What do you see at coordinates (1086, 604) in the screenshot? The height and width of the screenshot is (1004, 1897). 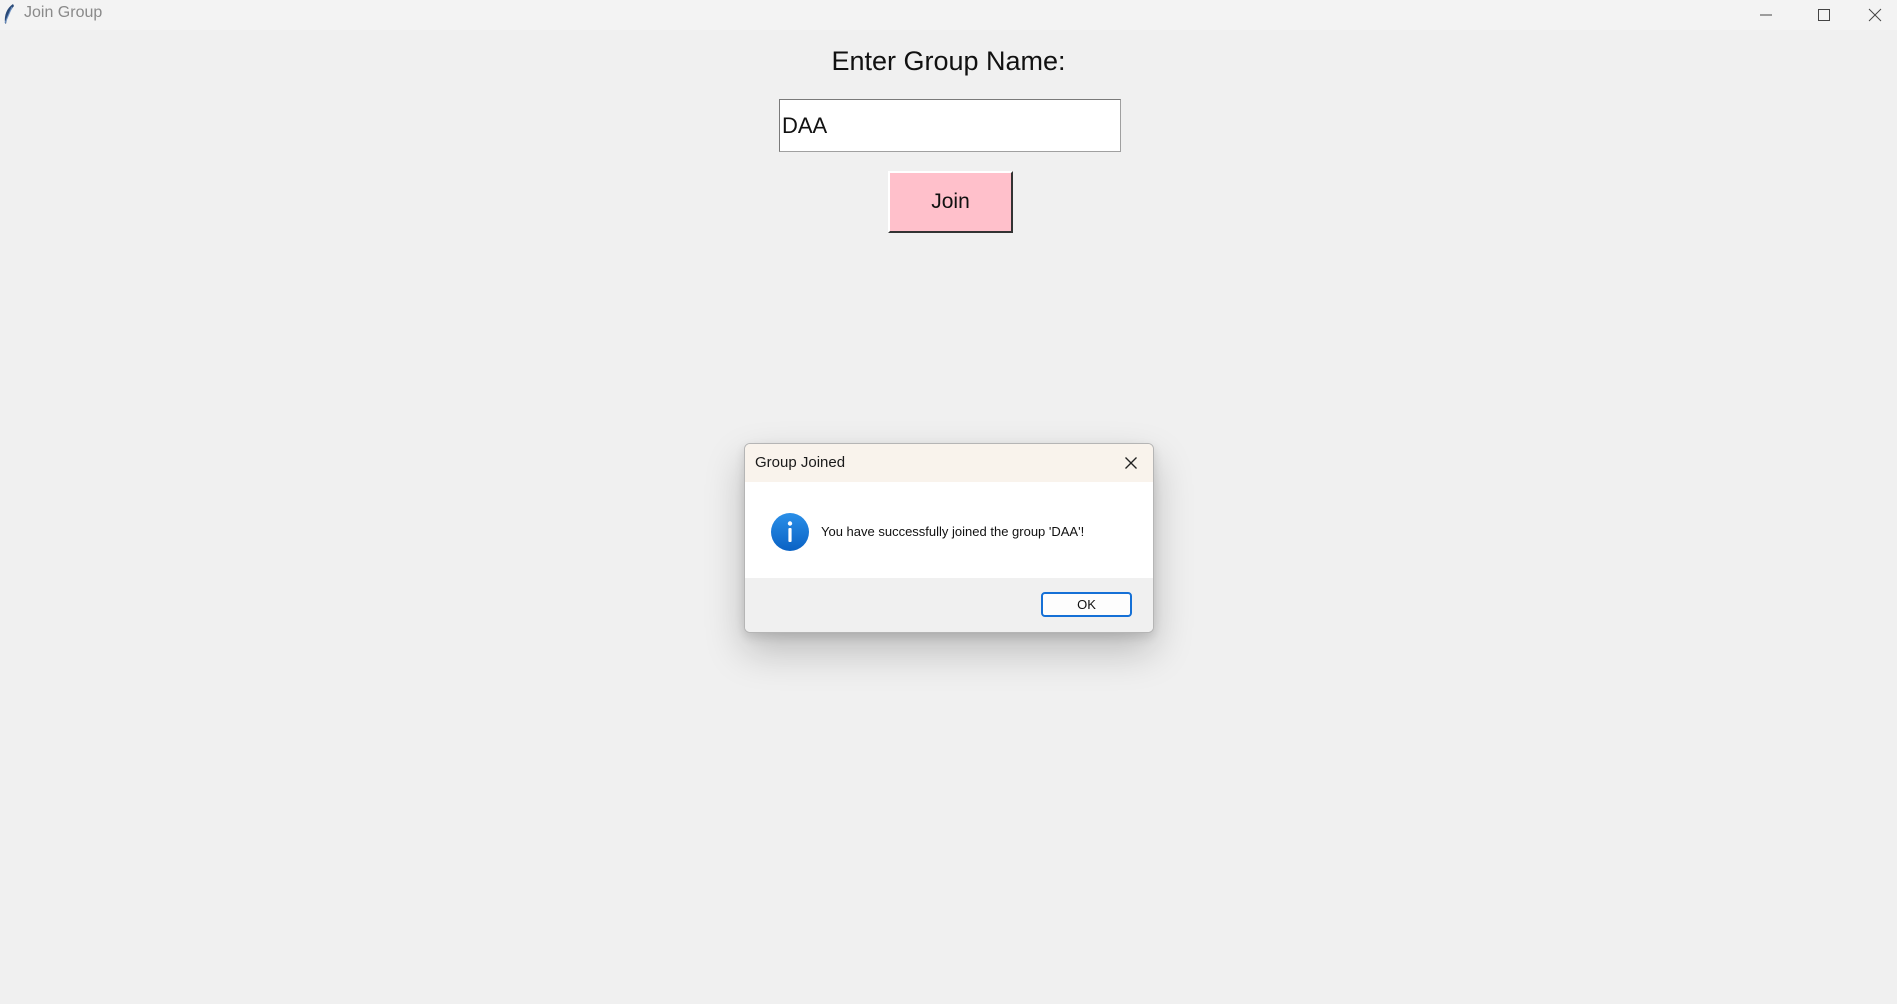 I see `ok-button: OK` at bounding box center [1086, 604].